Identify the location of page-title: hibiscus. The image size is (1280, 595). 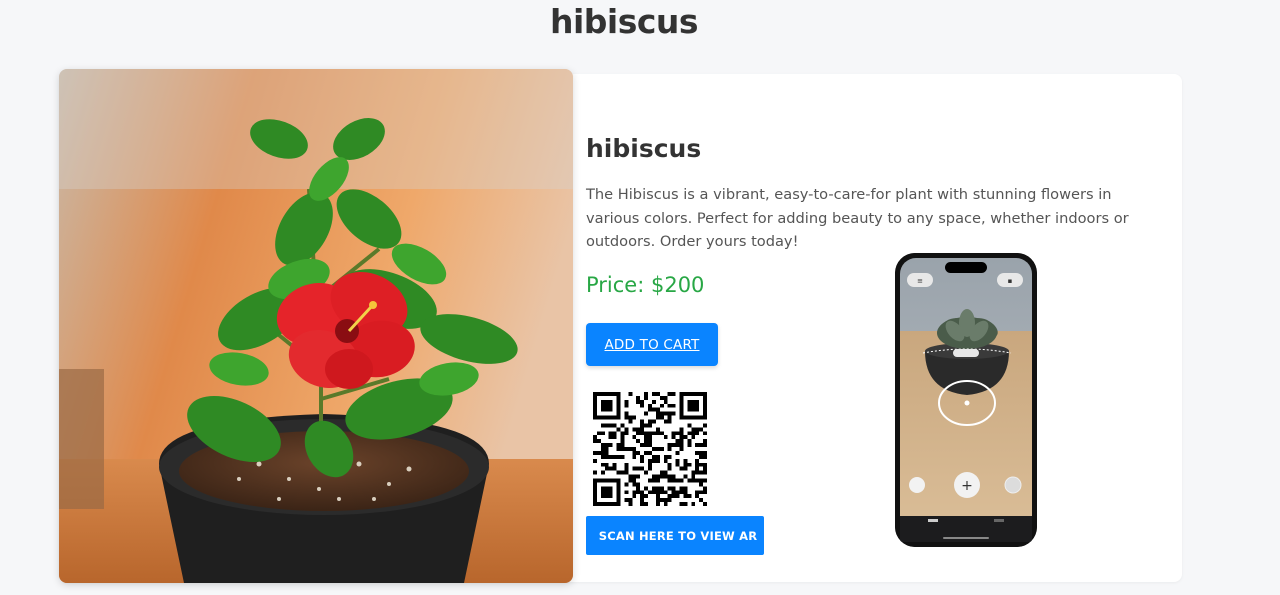
(624, 21).